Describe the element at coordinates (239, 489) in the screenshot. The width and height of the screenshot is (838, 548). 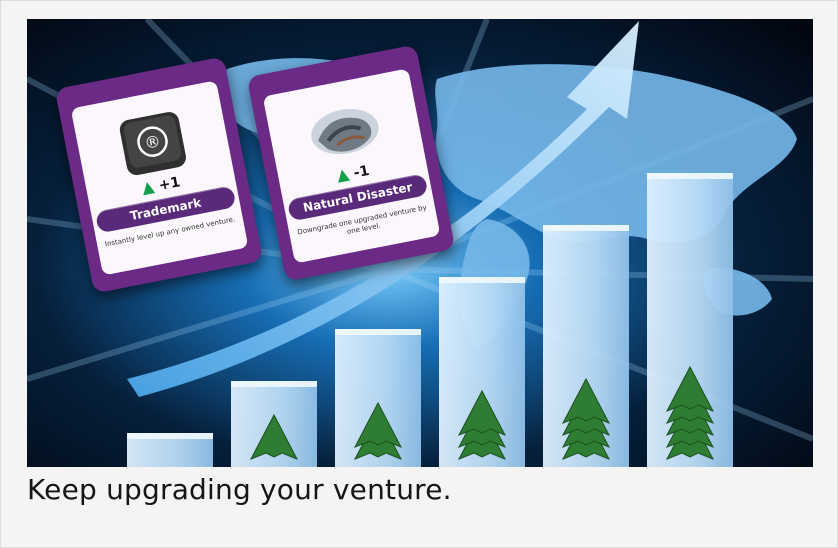
I see `caption-text: Keep upgrading your venture.` at that location.